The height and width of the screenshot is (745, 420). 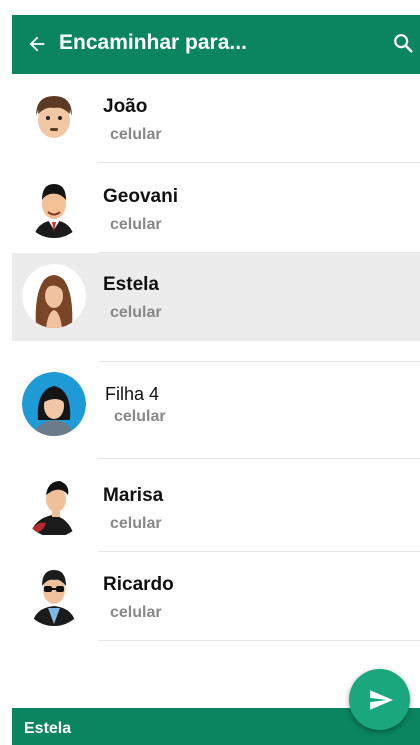 What do you see at coordinates (140, 196) in the screenshot?
I see `contact-name: Geovani` at bounding box center [140, 196].